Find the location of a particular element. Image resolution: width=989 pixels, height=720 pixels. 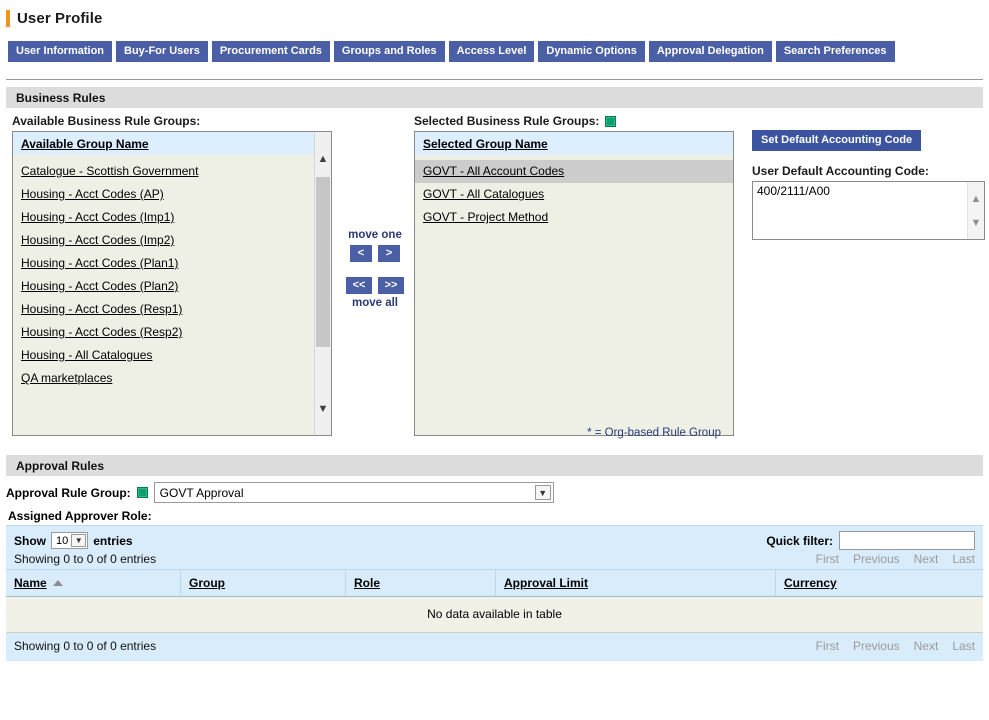

available-group-name-header: Available Group Name is located at coordinates (172, 143).